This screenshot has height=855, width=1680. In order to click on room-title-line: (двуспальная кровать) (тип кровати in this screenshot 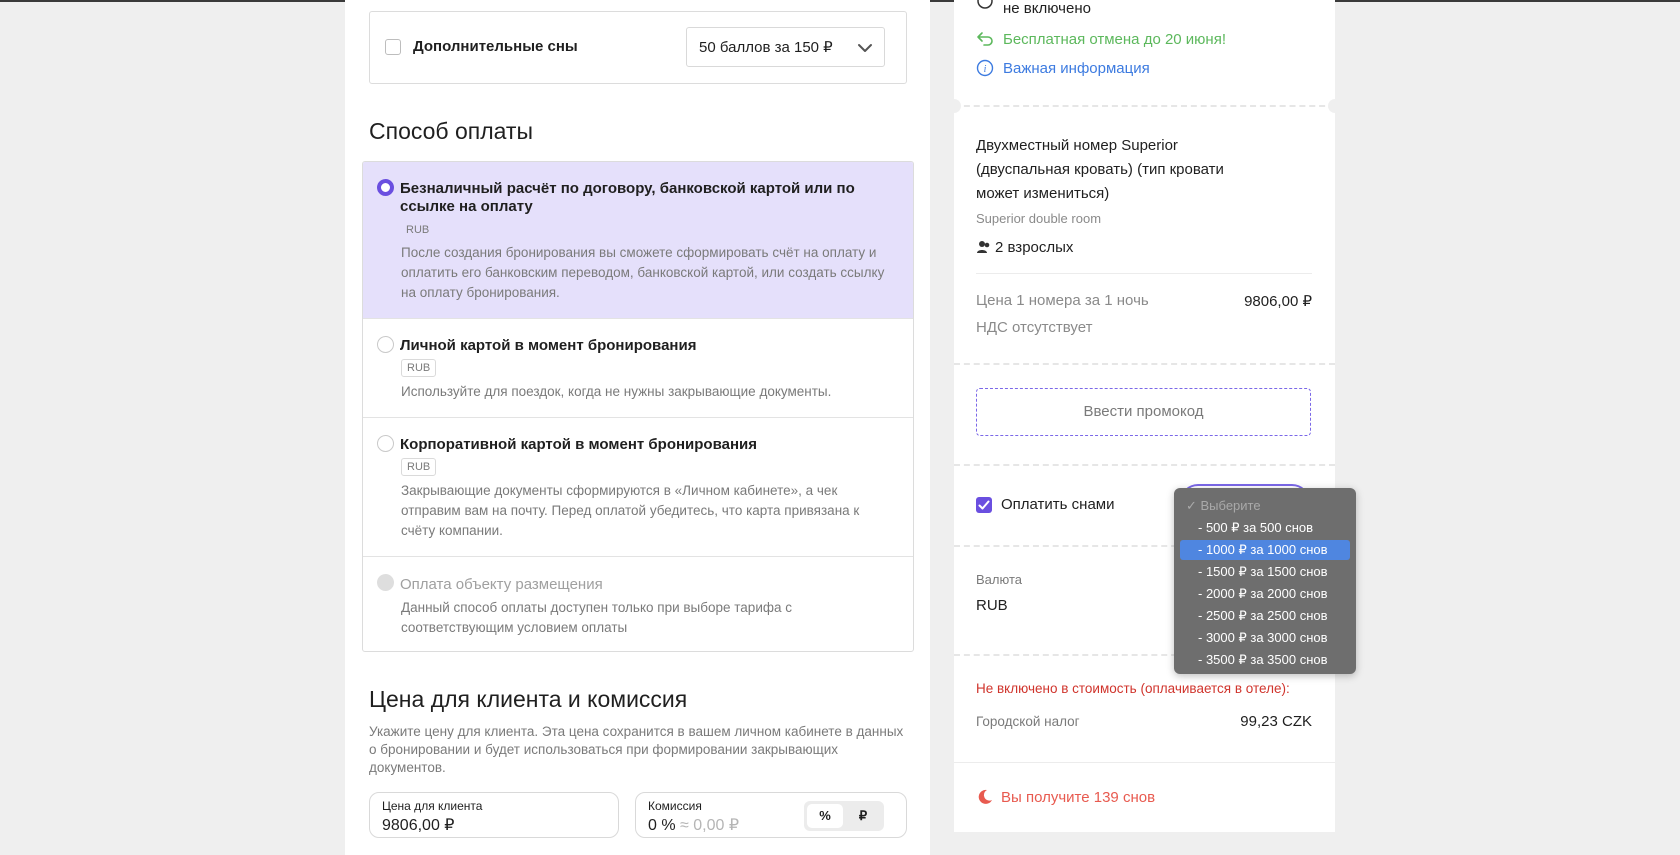, I will do `click(1100, 169)`.